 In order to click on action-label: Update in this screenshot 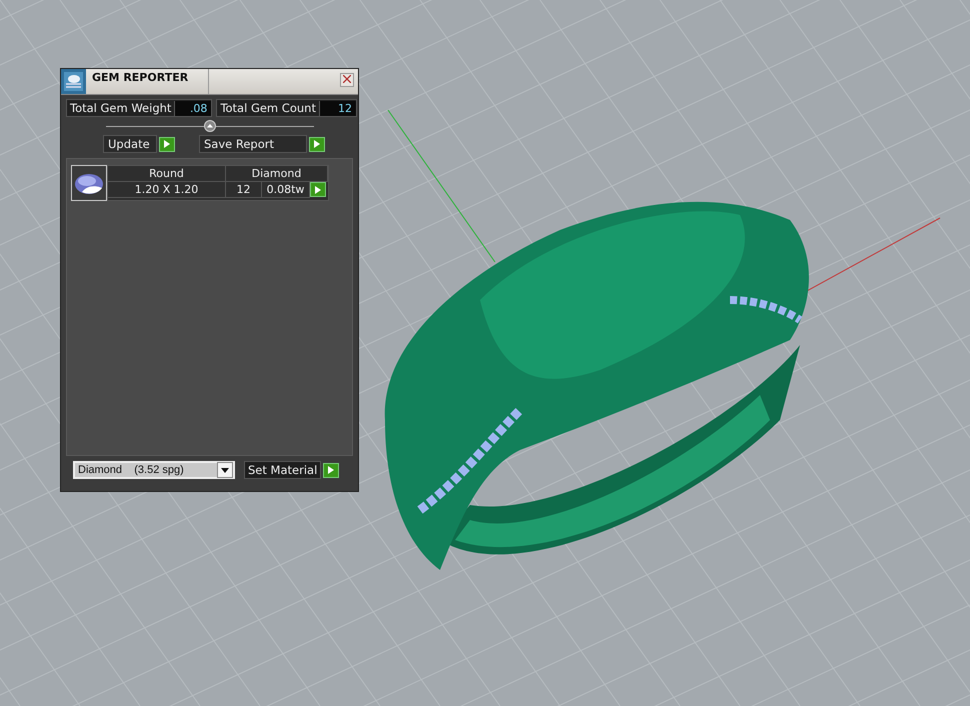, I will do `click(130, 144)`.